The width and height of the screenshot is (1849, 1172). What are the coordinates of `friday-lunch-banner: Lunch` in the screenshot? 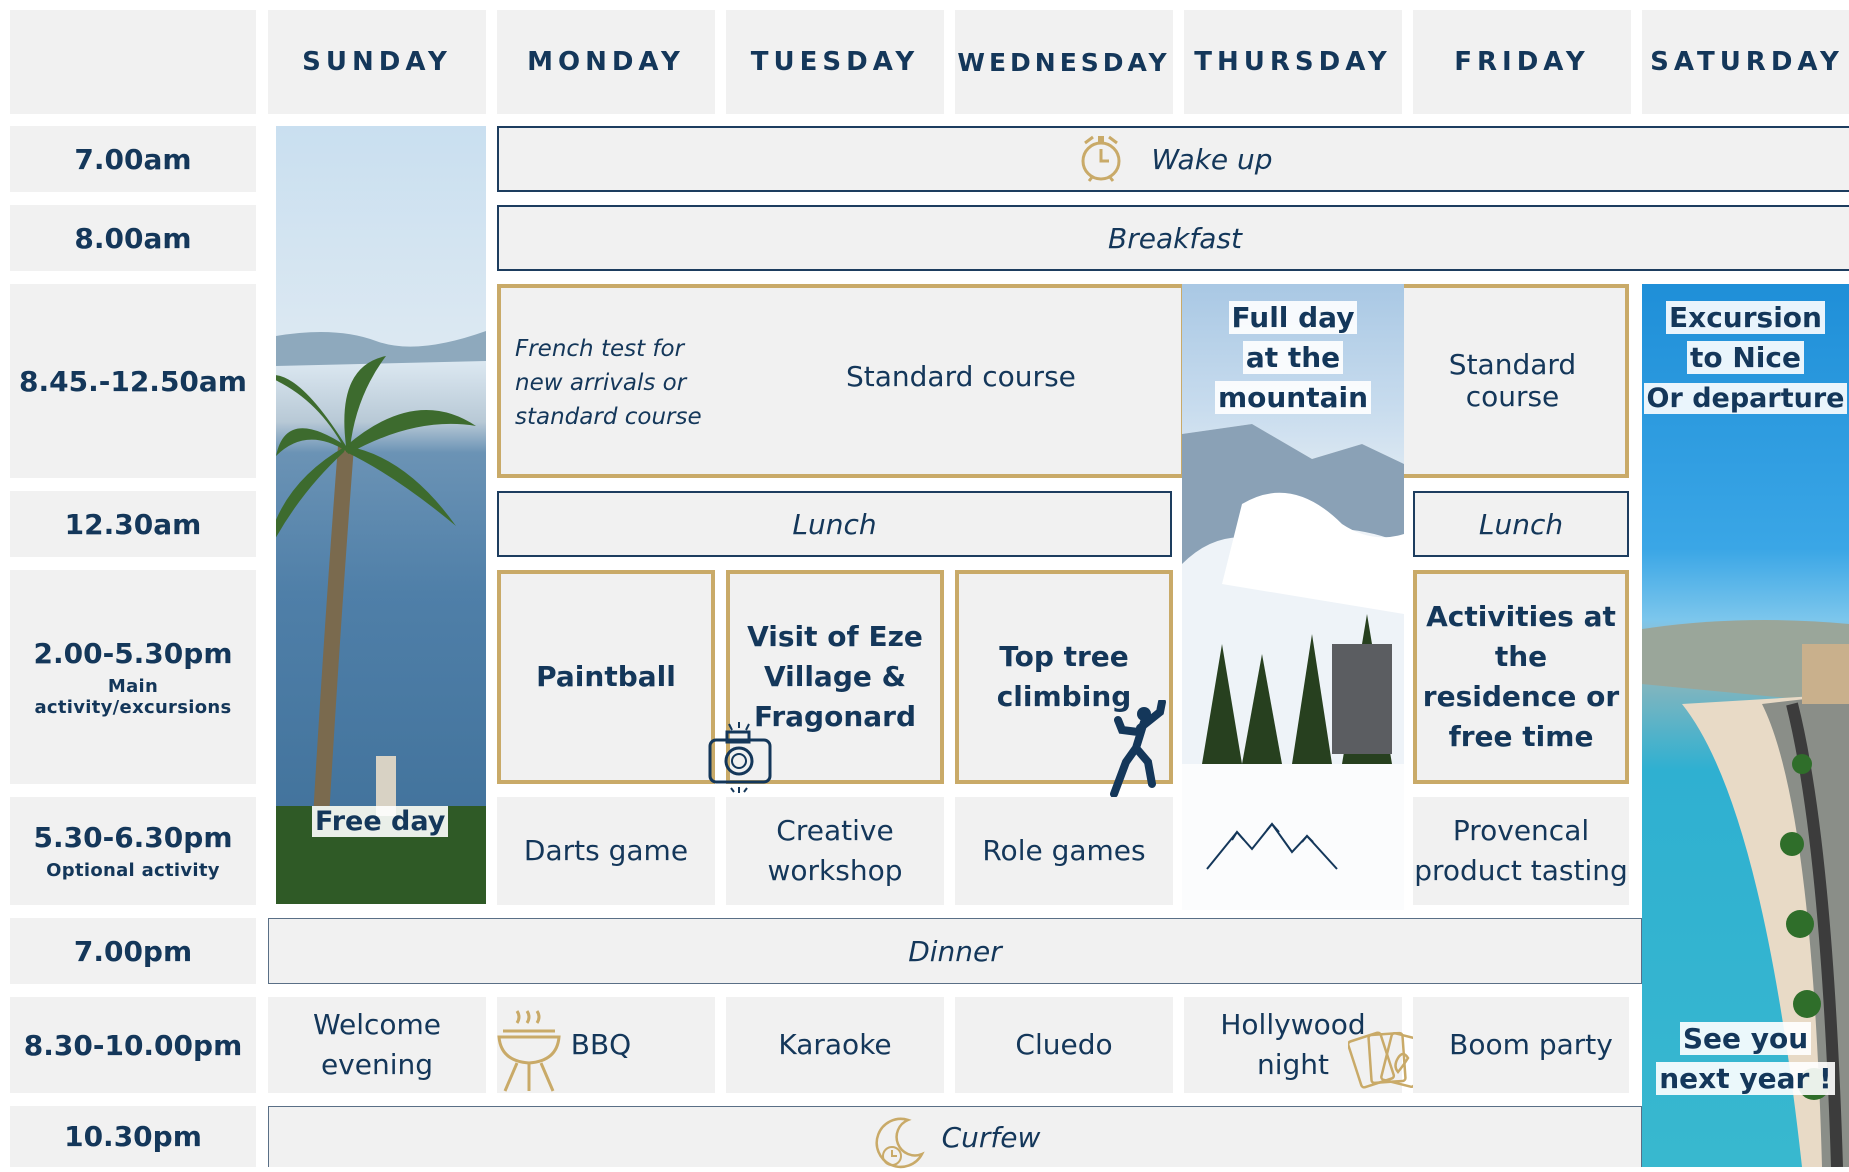 It's located at (1521, 524).